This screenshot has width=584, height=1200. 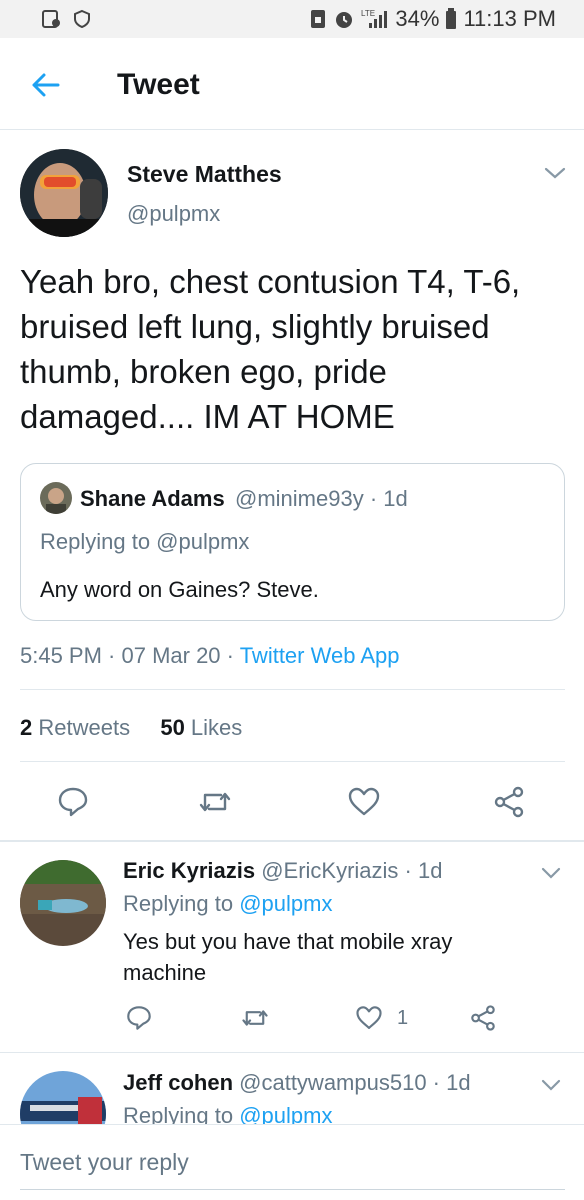 I want to click on share-button, so click(x=509, y=802).